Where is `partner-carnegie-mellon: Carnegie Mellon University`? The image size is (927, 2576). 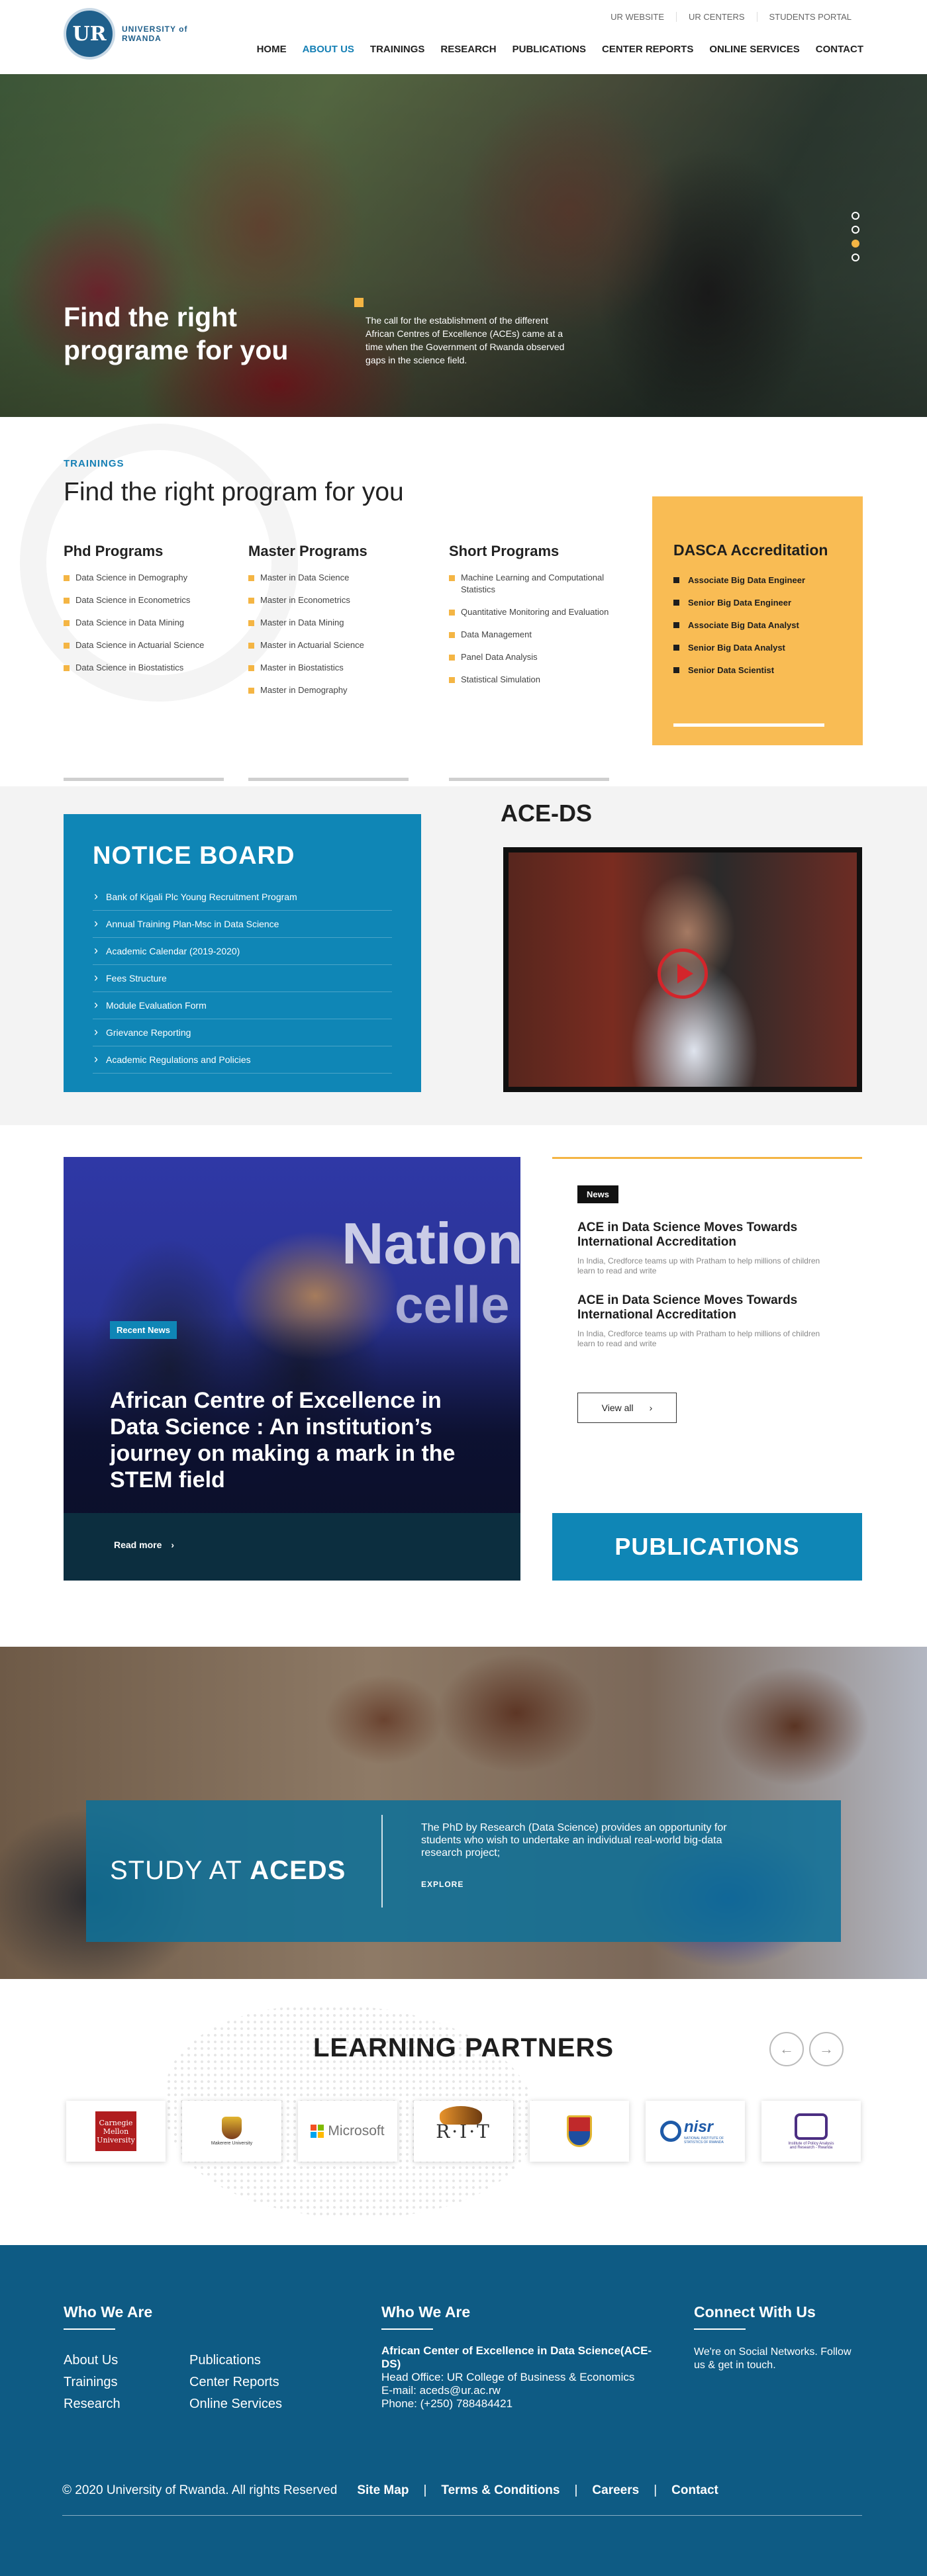 partner-carnegie-mellon: Carnegie Mellon University is located at coordinates (116, 2131).